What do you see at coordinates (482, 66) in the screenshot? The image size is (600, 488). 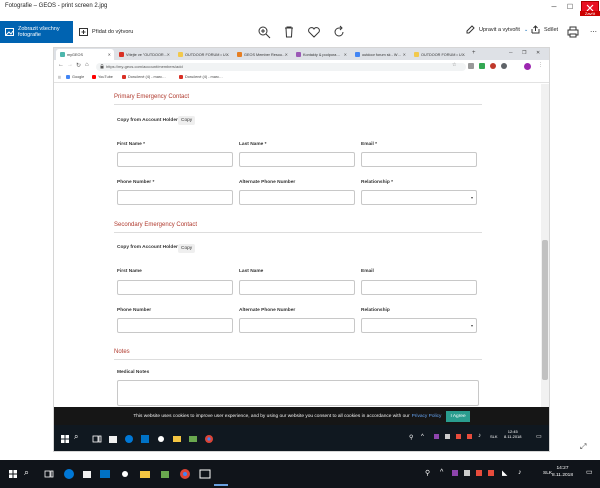 I see `extension-green-icon` at bounding box center [482, 66].